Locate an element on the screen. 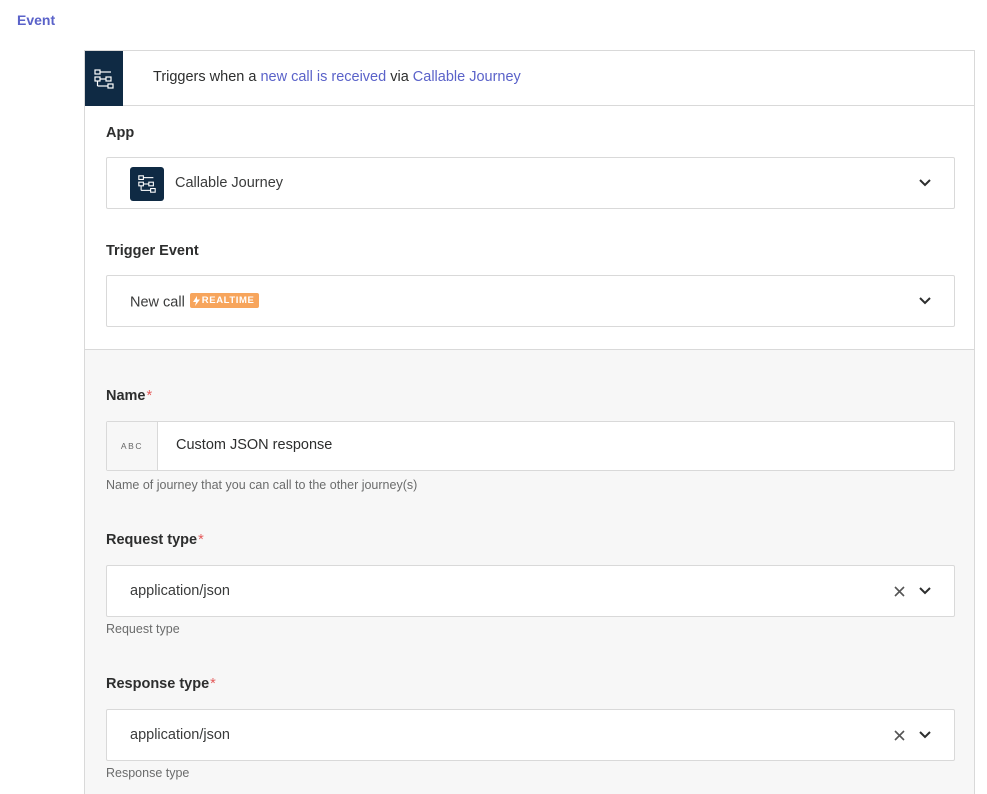  app-icon is located at coordinates (147, 184).